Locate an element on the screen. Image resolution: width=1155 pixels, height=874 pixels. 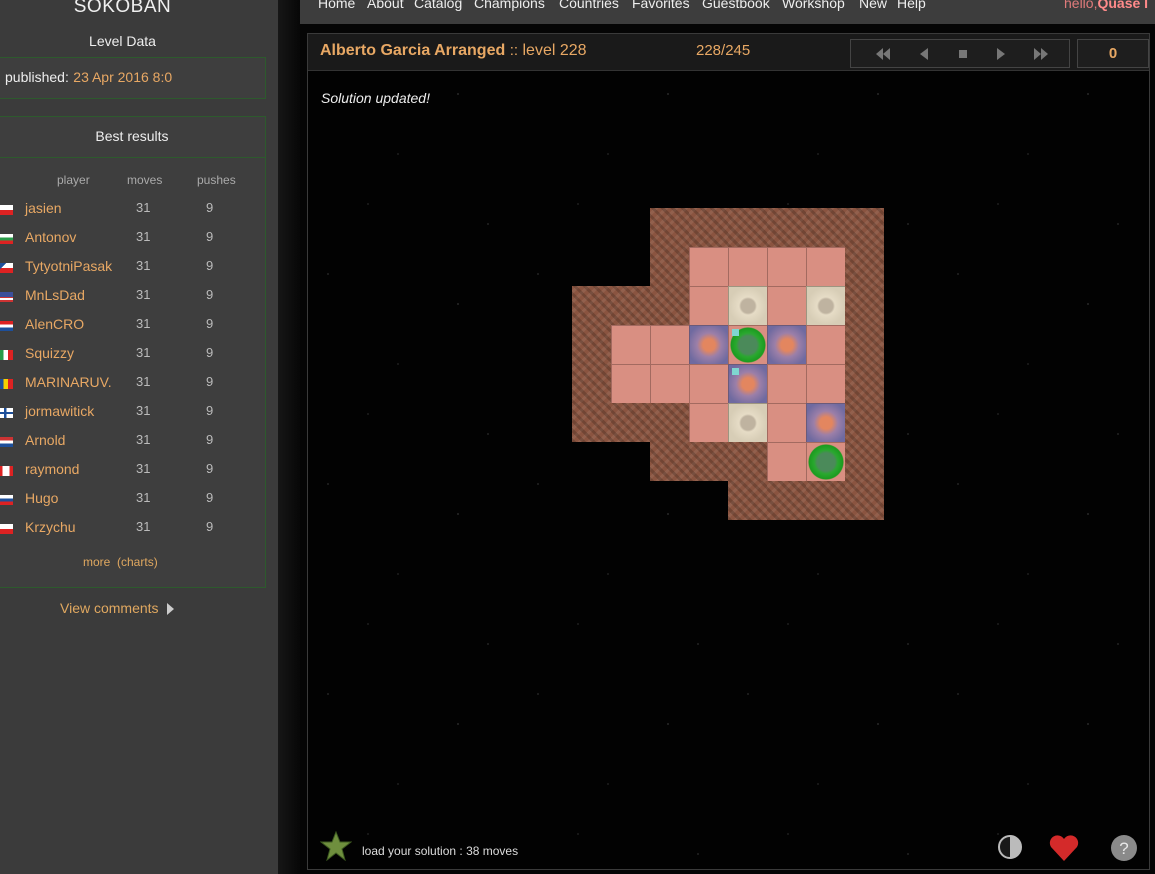
level-name: level 228 is located at coordinates (554, 50).